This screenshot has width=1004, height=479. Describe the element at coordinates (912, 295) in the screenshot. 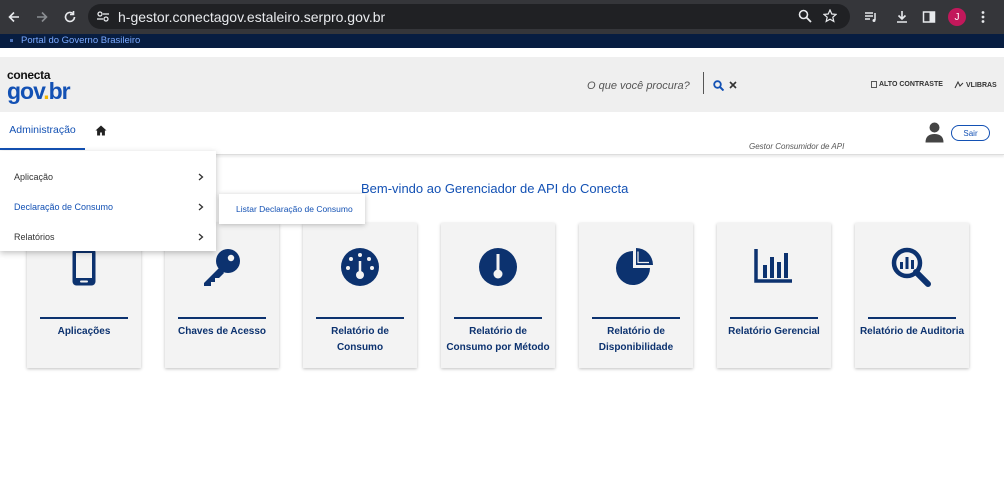

I see `card-relatorio-de-auditoria: Relatório de Auditoria` at that location.